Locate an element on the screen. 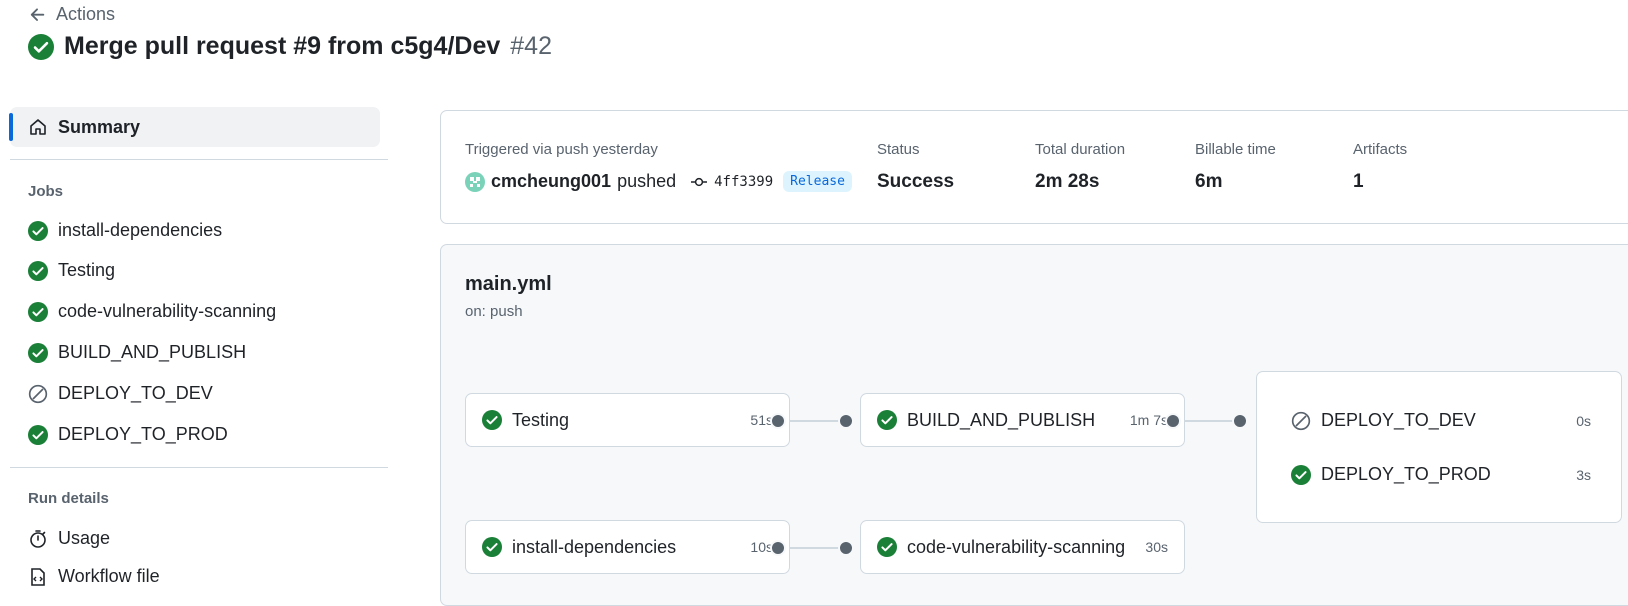 Image resolution: width=1628 pixels, height=606 pixels. job-name: install-dependencies is located at coordinates (594, 546).